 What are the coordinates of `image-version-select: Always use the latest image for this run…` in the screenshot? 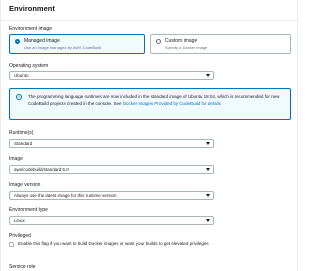 It's located at (111, 195).